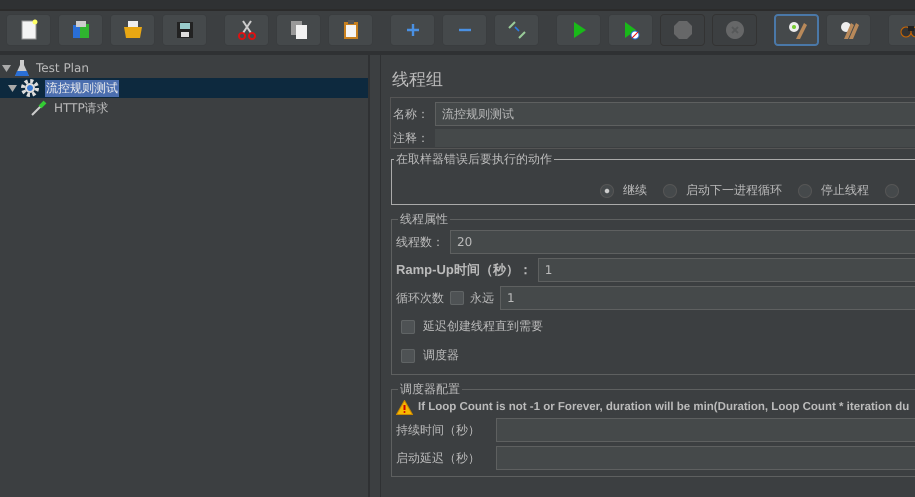 The image size is (915, 497). Describe the element at coordinates (705, 458) in the screenshot. I see `startup-delay-field` at that location.